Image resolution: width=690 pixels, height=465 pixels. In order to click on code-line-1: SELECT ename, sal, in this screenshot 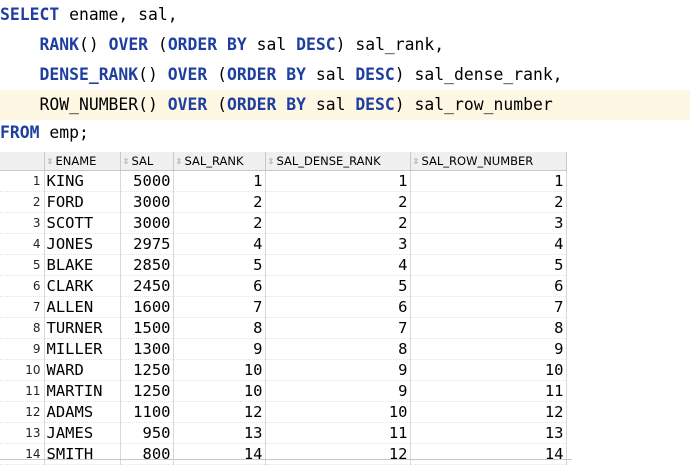, I will do `click(345, 15)`.